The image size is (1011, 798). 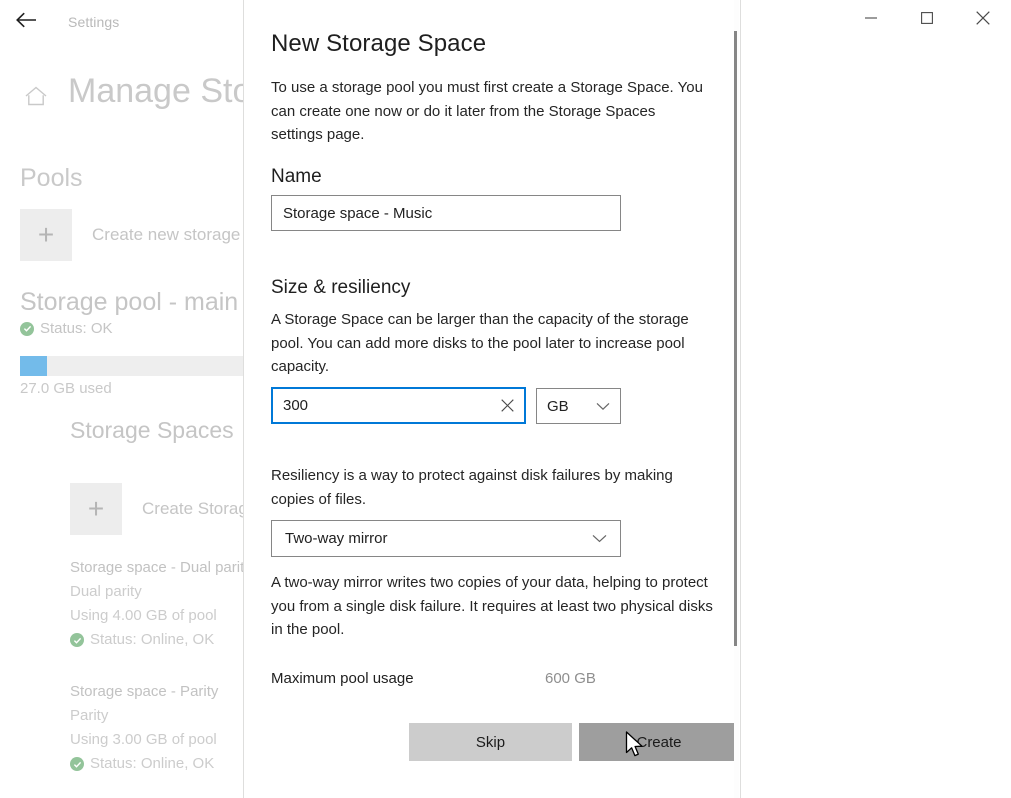 I want to click on maximum-pool-usage-row: Maximum pool usage 600 GB, so click(x=446, y=678).